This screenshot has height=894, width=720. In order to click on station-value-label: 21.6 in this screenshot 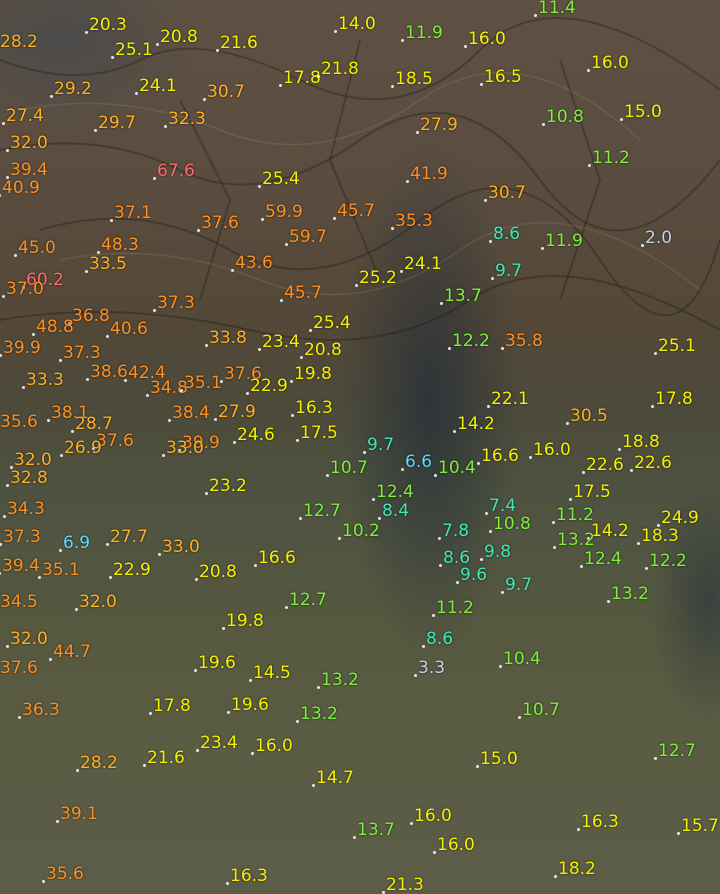, I will do `click(239, 43)`.